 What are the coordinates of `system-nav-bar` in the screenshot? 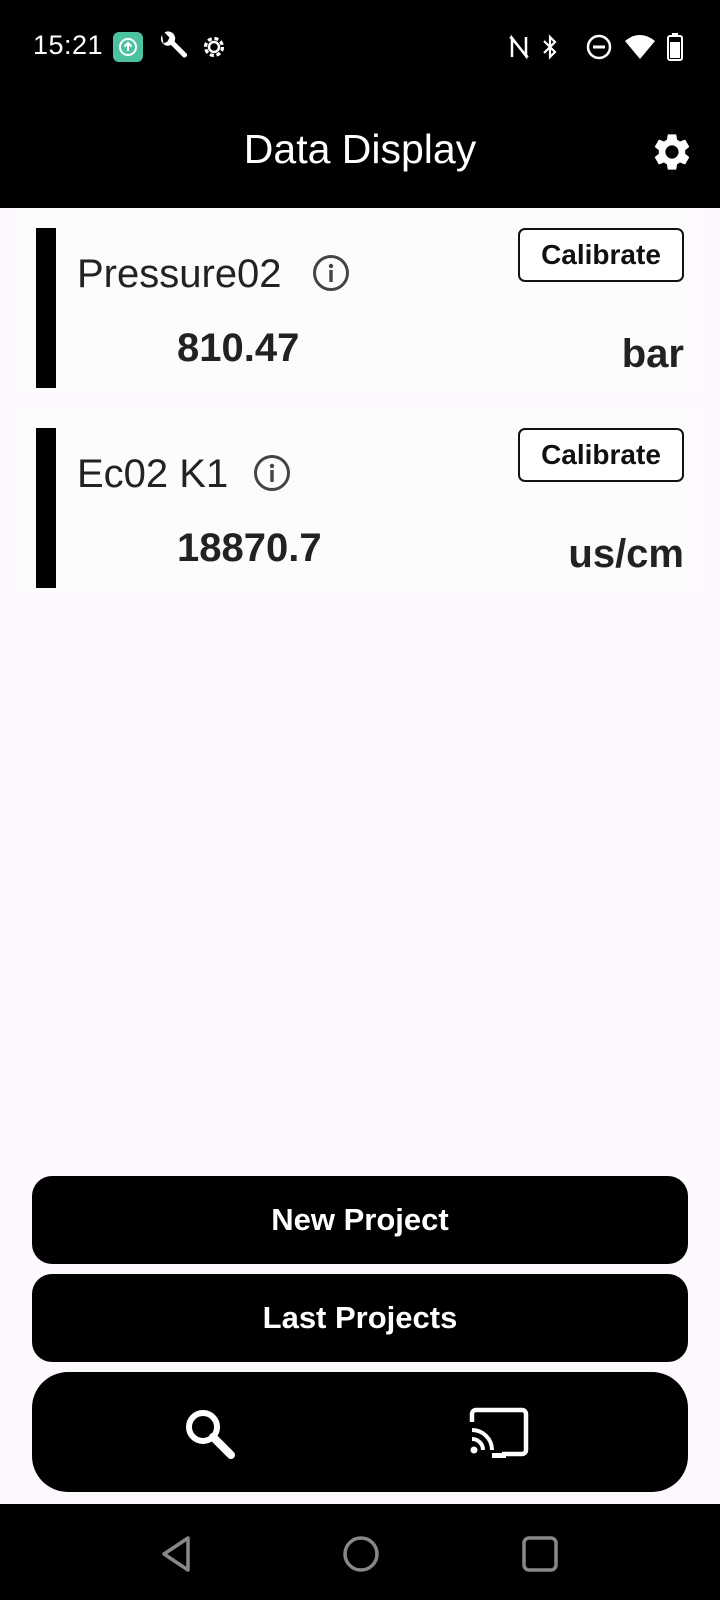 It's located at (360, 1552).